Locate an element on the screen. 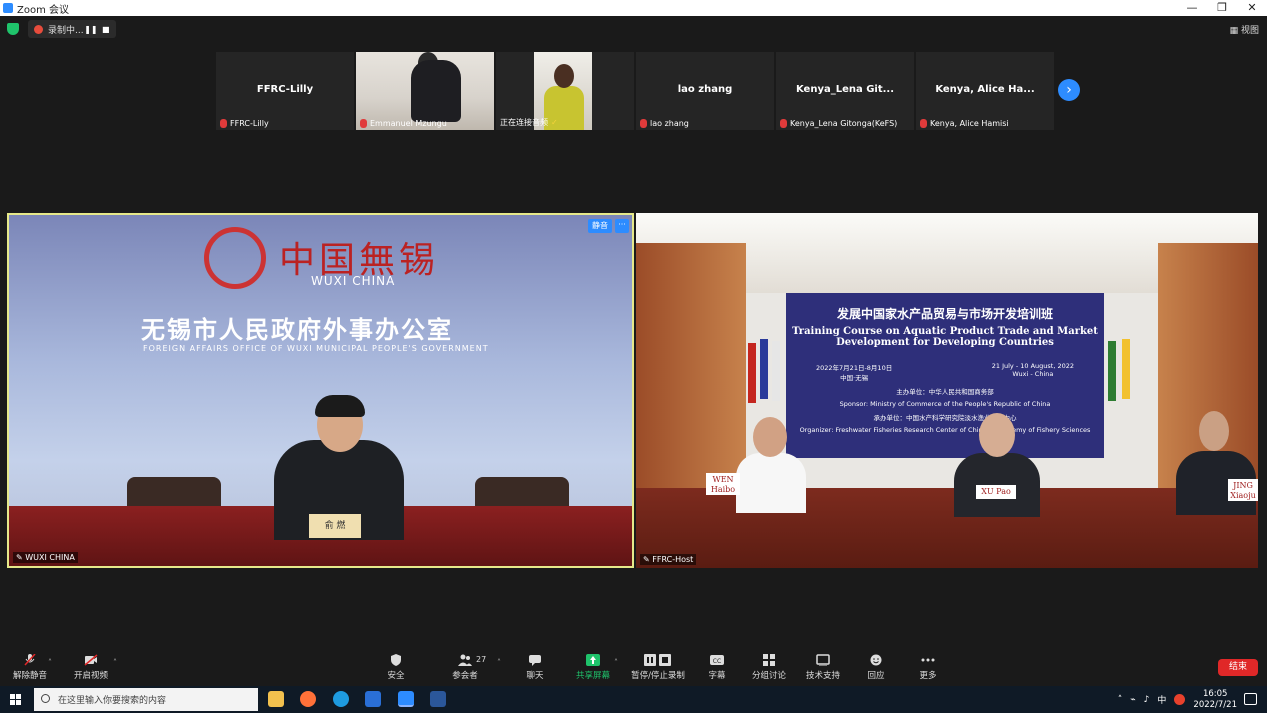  close-button: ✕ is located at coordinates (1252, 8).